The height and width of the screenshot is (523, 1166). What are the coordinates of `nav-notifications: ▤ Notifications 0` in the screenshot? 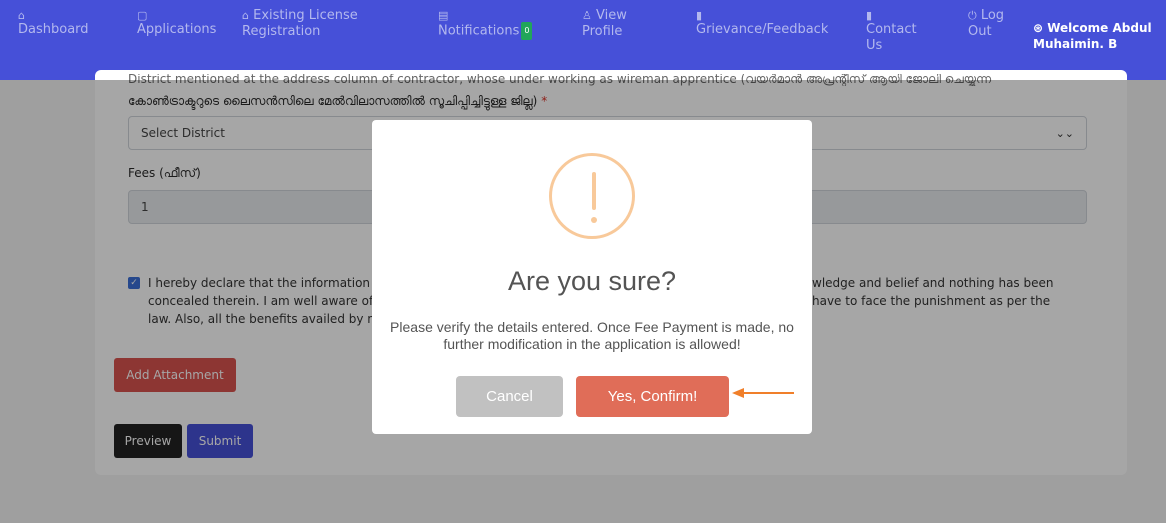 It's located at (485, 24).